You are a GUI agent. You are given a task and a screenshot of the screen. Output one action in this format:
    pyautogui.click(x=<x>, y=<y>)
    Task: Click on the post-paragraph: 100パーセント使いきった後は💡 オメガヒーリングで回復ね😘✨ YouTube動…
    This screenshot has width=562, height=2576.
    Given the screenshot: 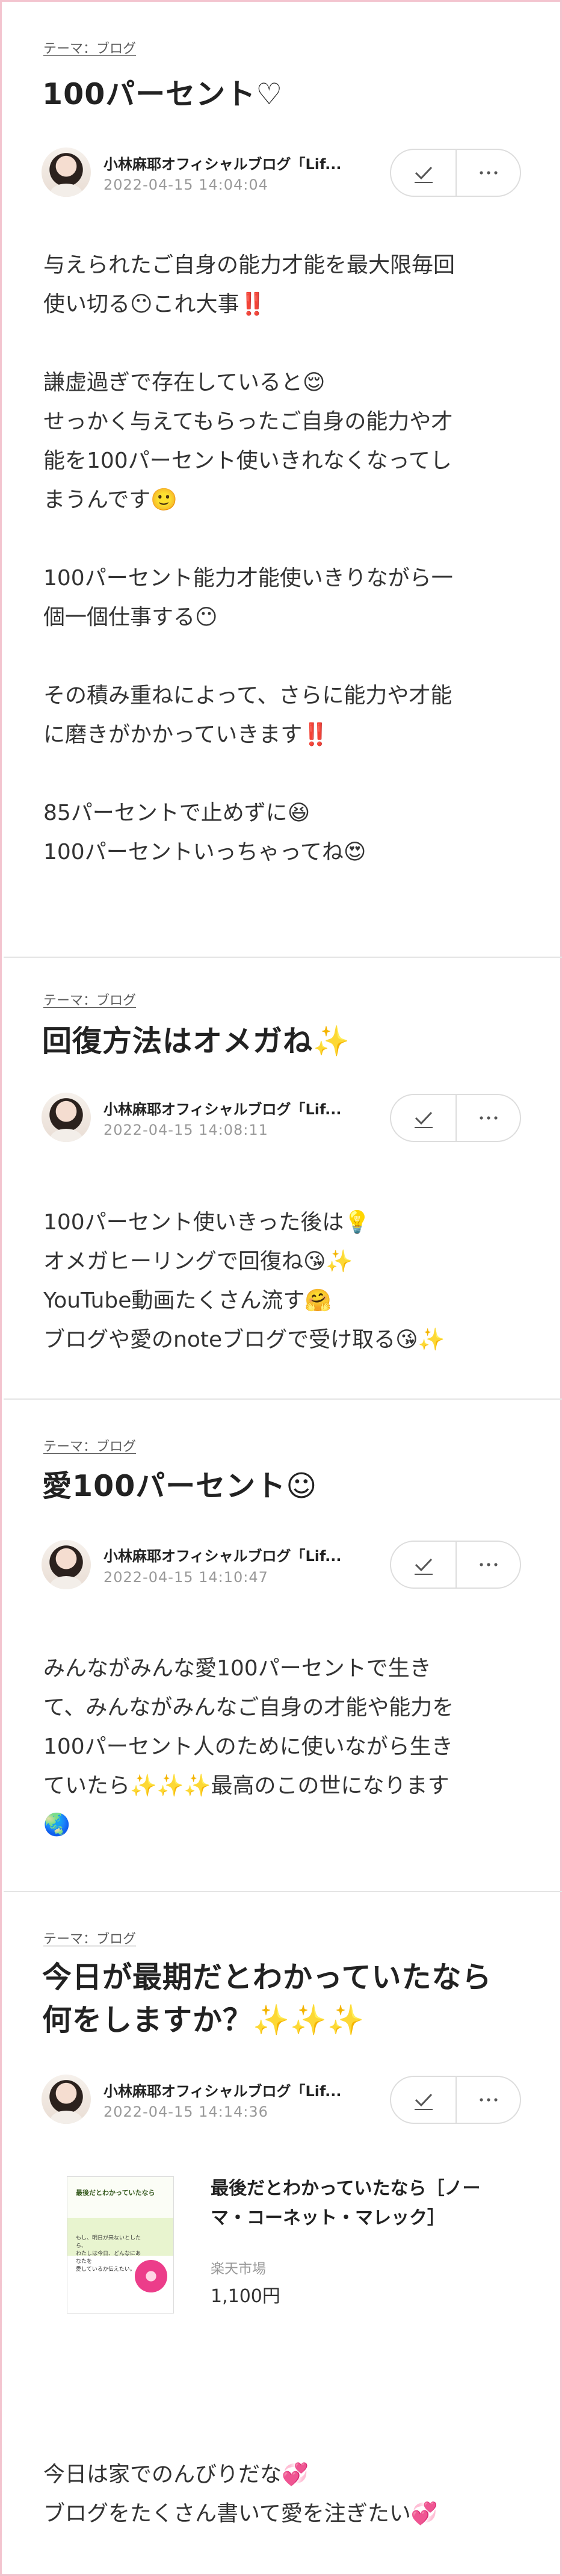 What is the action you would take?
    pyautogui.click(x=244, y=1281)
    